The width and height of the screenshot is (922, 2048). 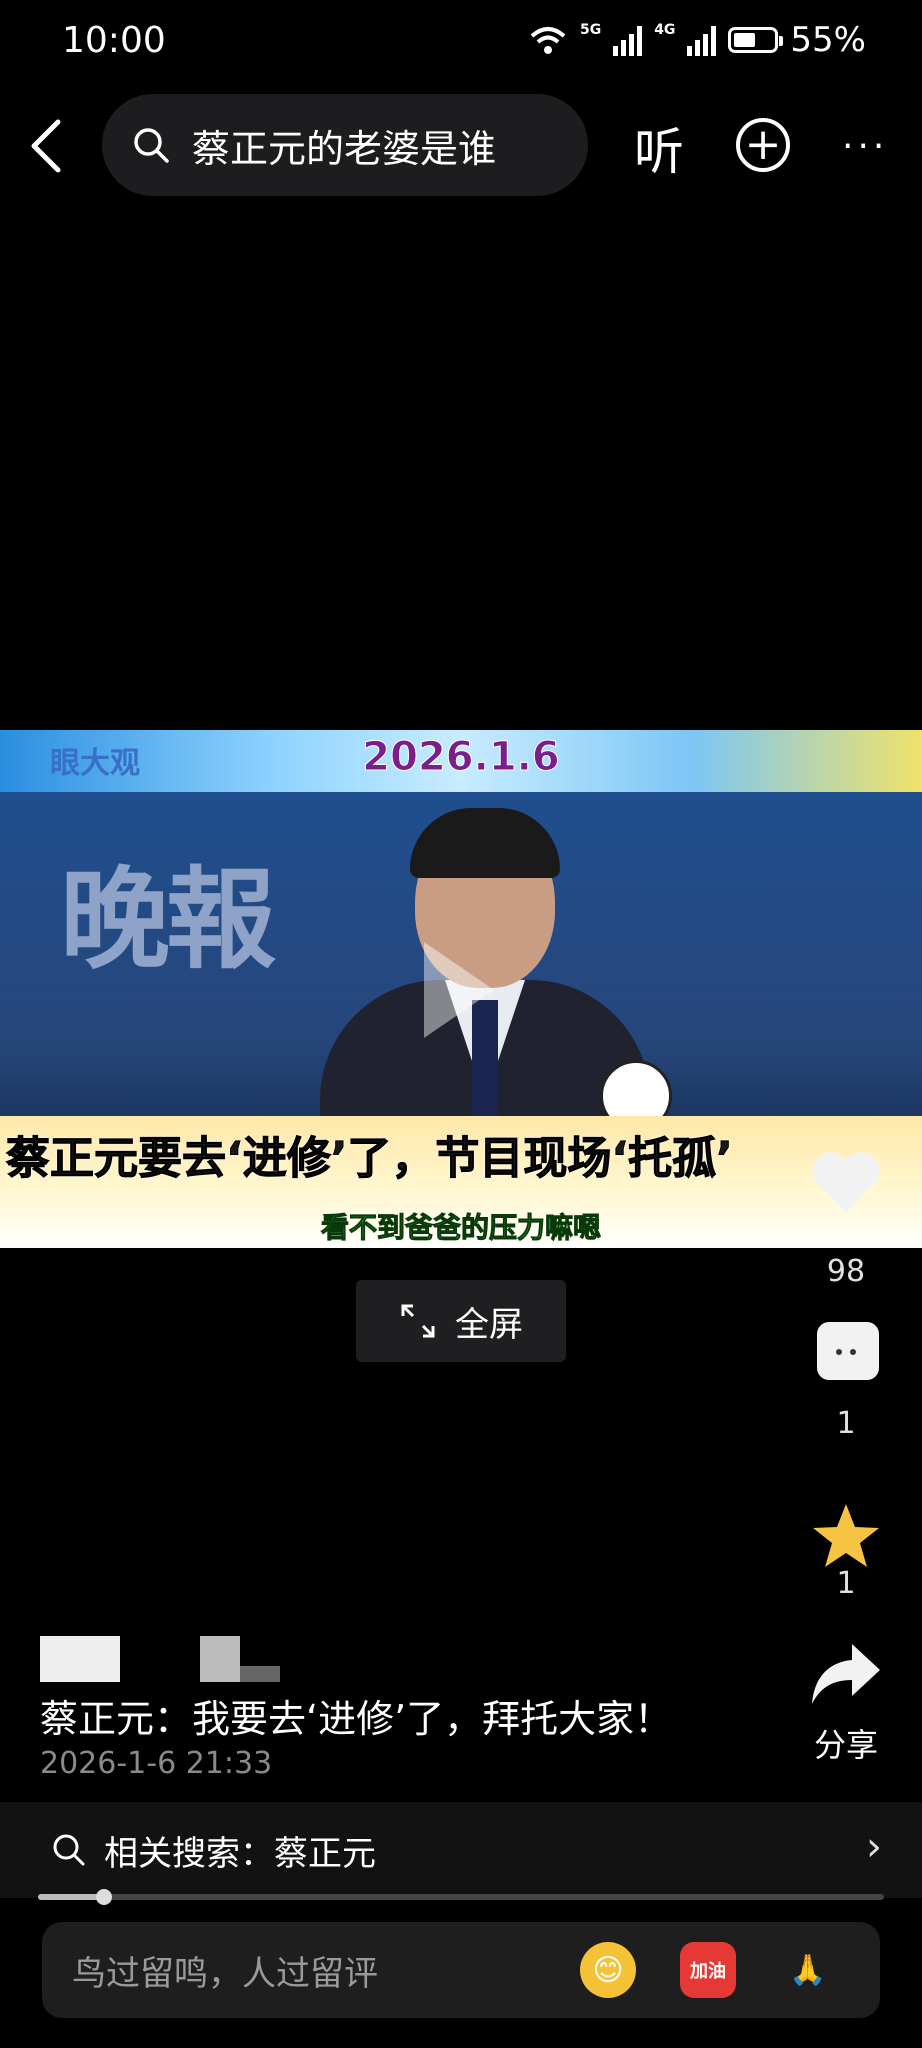 I want to click on chevron-right-icon: ›, so click(x=874, y=1847).